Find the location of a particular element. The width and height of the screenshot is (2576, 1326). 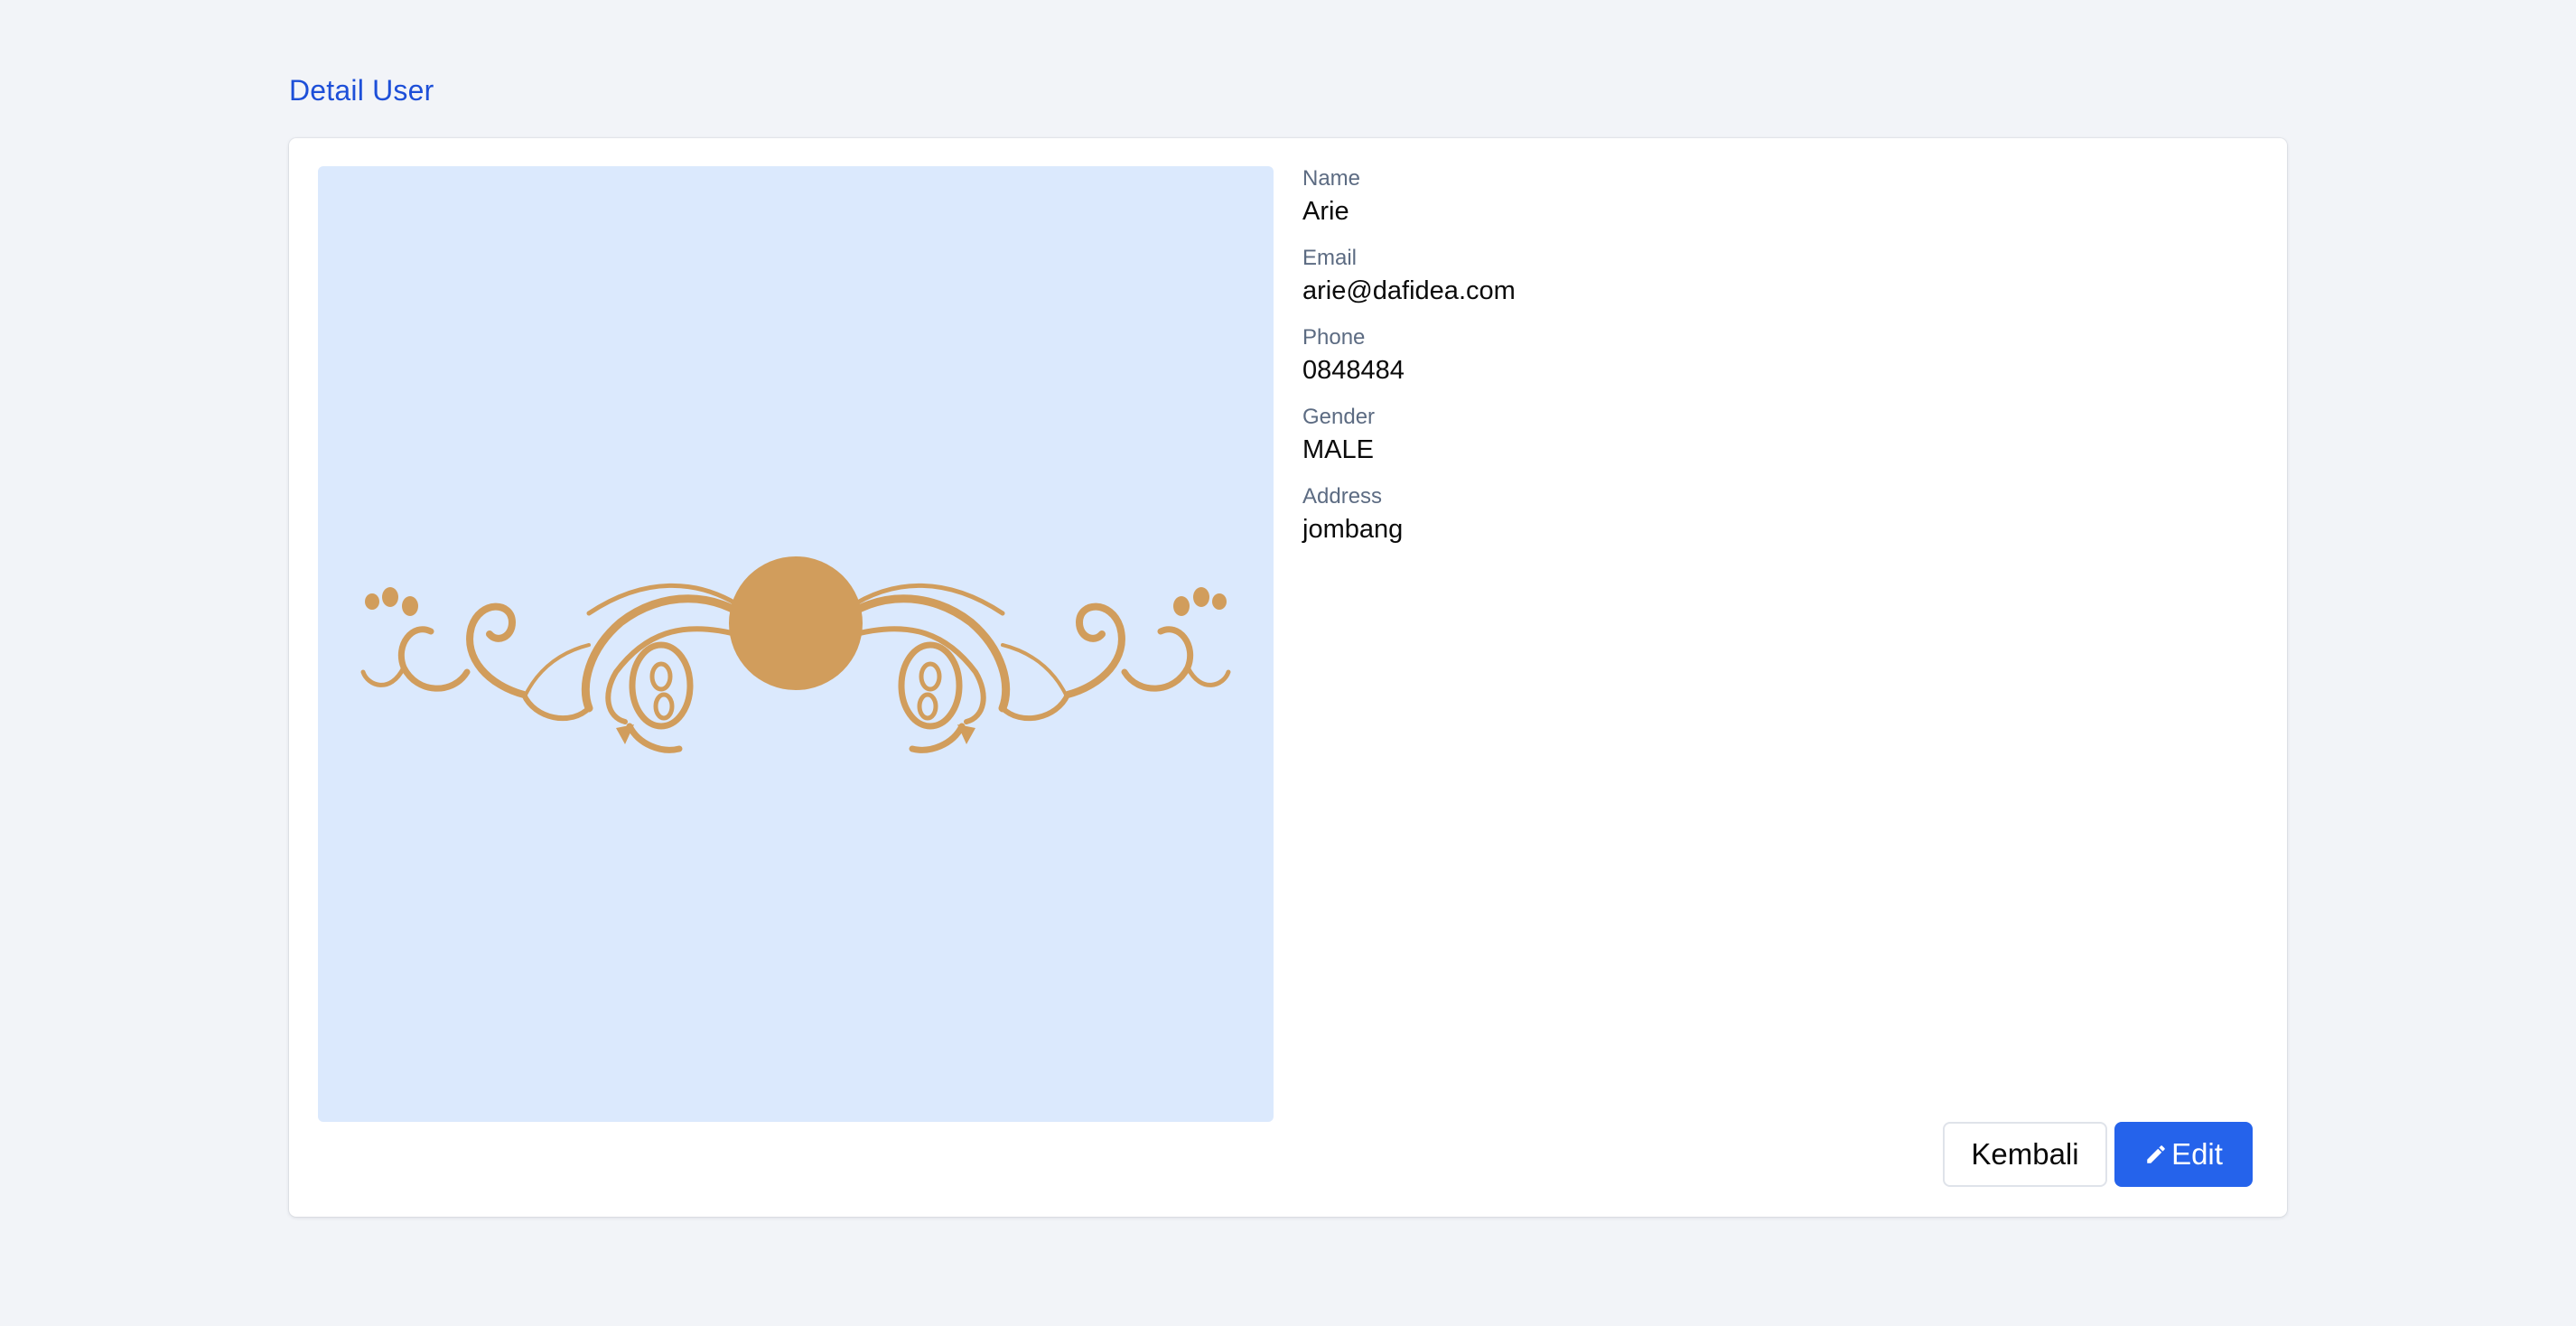

field-value: MALE is located at coordinates (1338, 449).